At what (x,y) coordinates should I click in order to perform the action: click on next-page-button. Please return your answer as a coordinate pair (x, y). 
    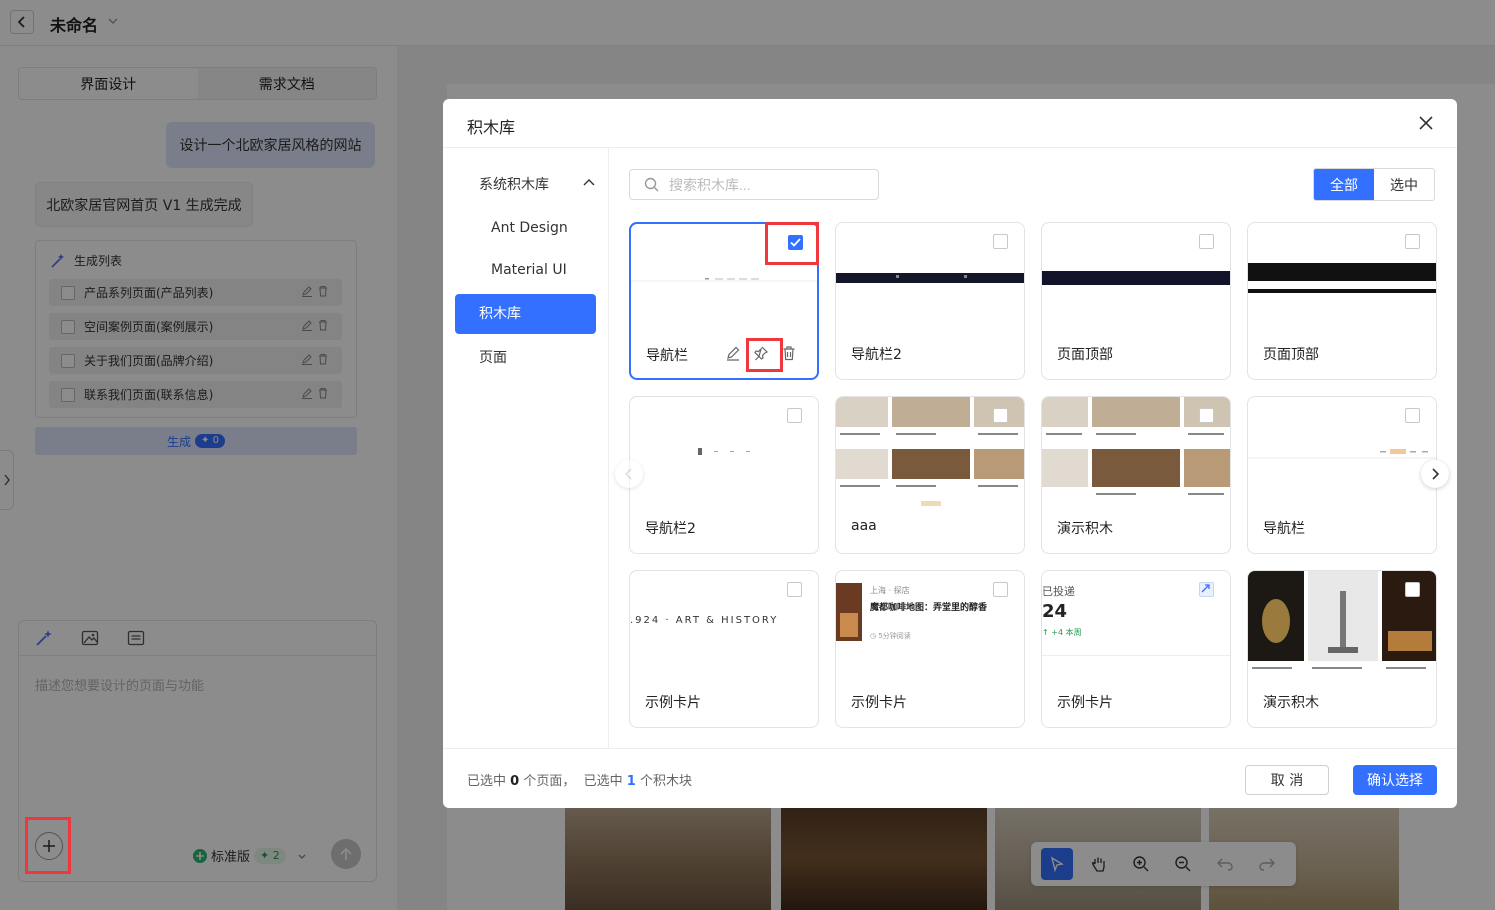
    Looking at the image, I should click on (1435, 474).